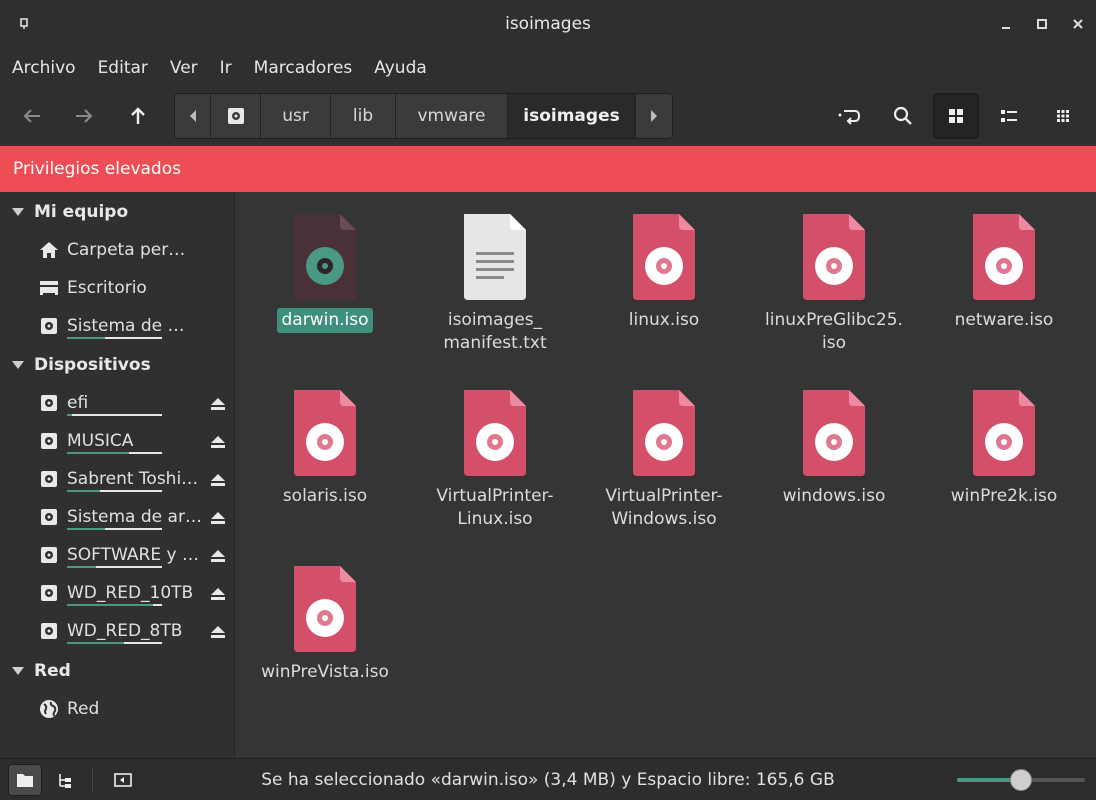 The width and height of the screenshot is (1096, 800). What do you see at coordinates (308, 68) in the screenshot?
I see `menu-marcadores: Marcadores` at bounding box center [308, 68].